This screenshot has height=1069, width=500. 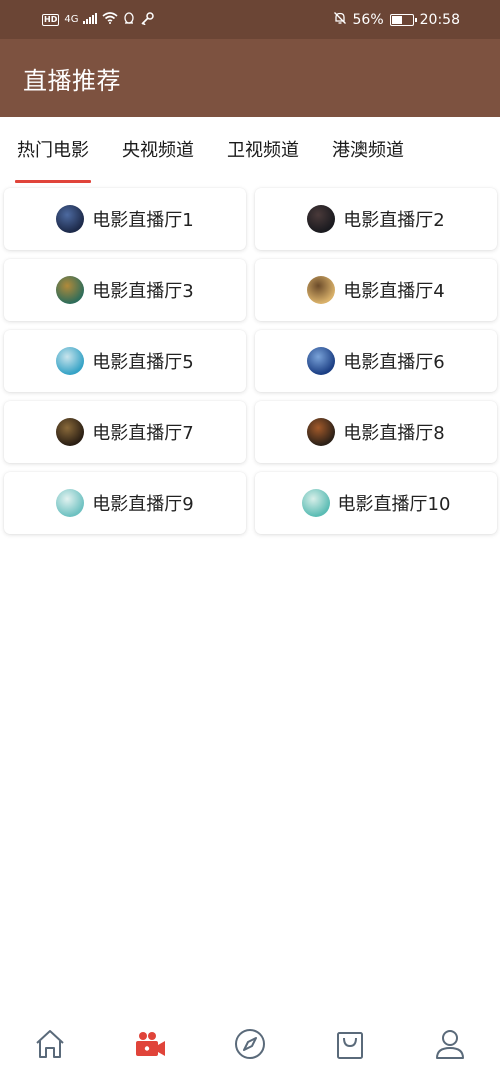 What do you see at coordinates (143, 504) in the screenshot?
I see `room-label: 电影直播厅9` at bounding box center [143, 504].